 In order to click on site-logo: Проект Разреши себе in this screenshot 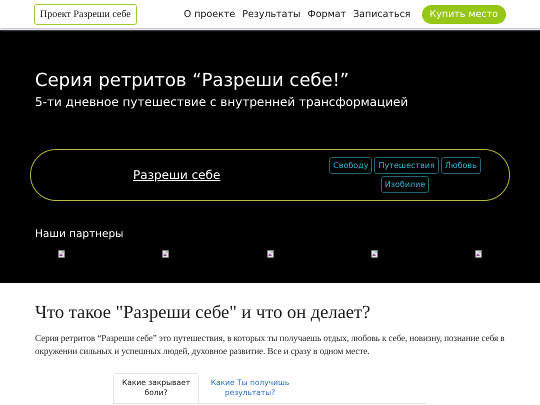, I will do `click(85, 14)`.